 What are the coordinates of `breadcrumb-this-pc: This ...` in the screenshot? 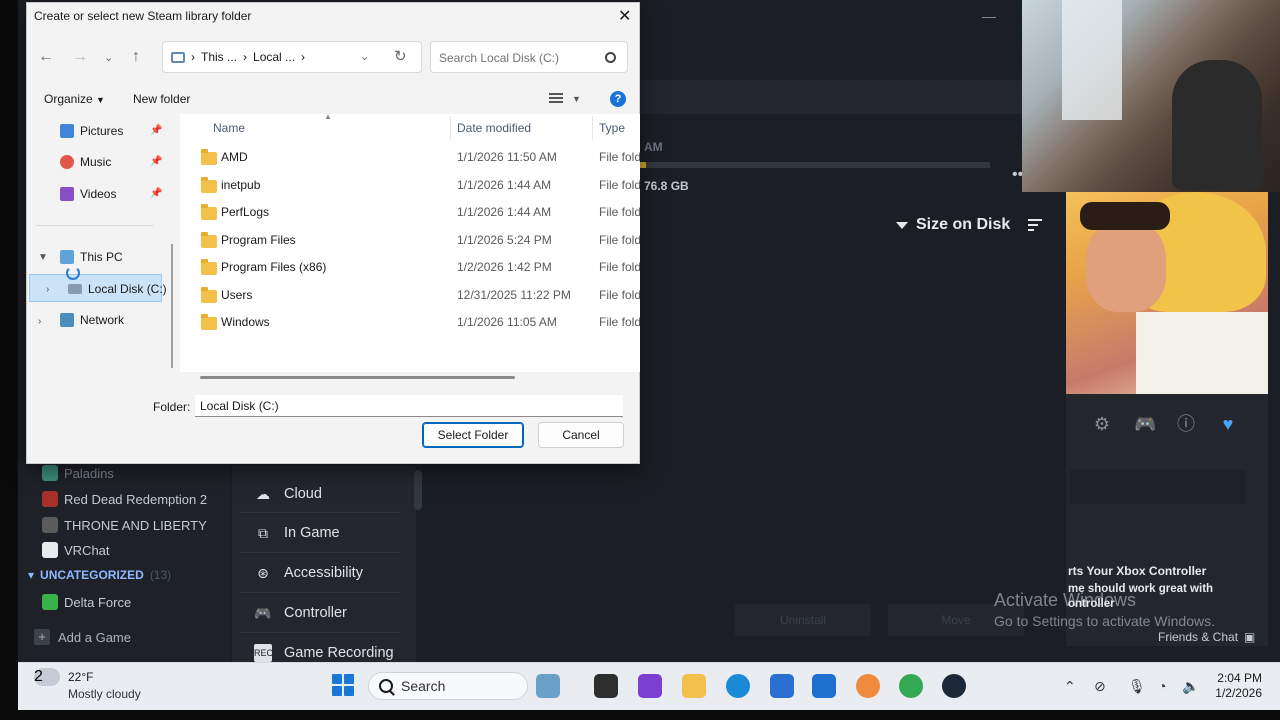 It's located at (219, 57).